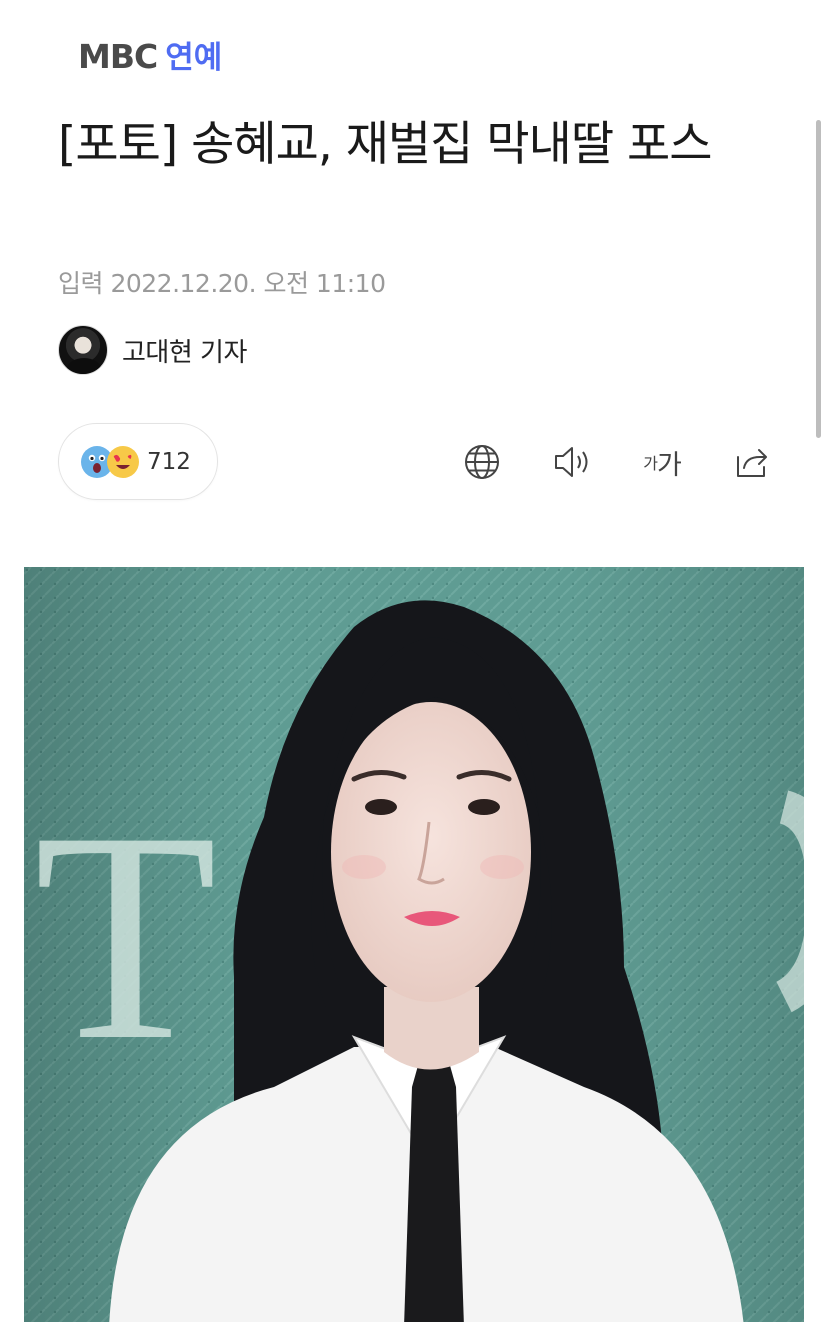 This screenshot has width=828, height=1322. I want to click on font-size-small-label: 가, so click(650, 463).